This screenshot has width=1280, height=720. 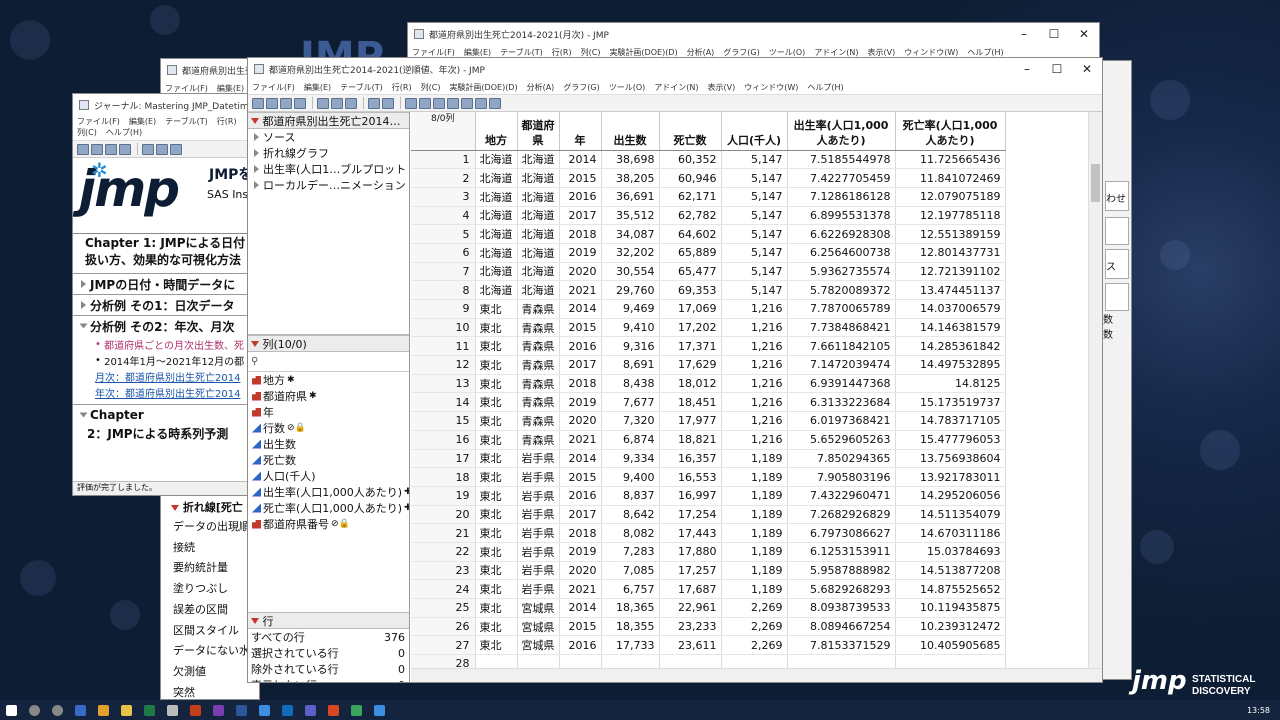 What do you see at coordinates (690, 216) in the screenshot?
I see `table-cell: 62,782` at bounding box center [690, 216].